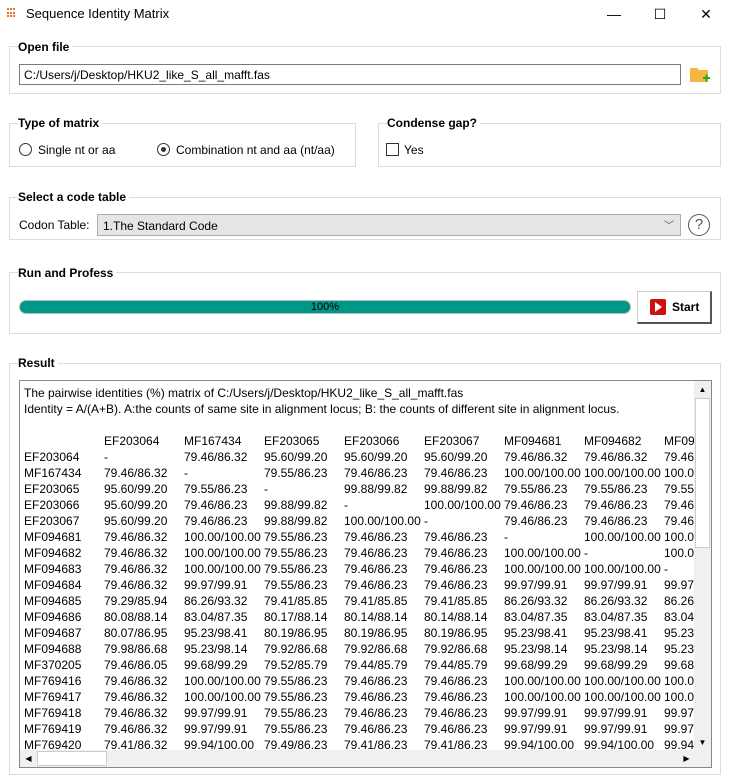 This screenshot has width=729, height=784. I want to click on run-title: Run and Profess, so click(67, 273).